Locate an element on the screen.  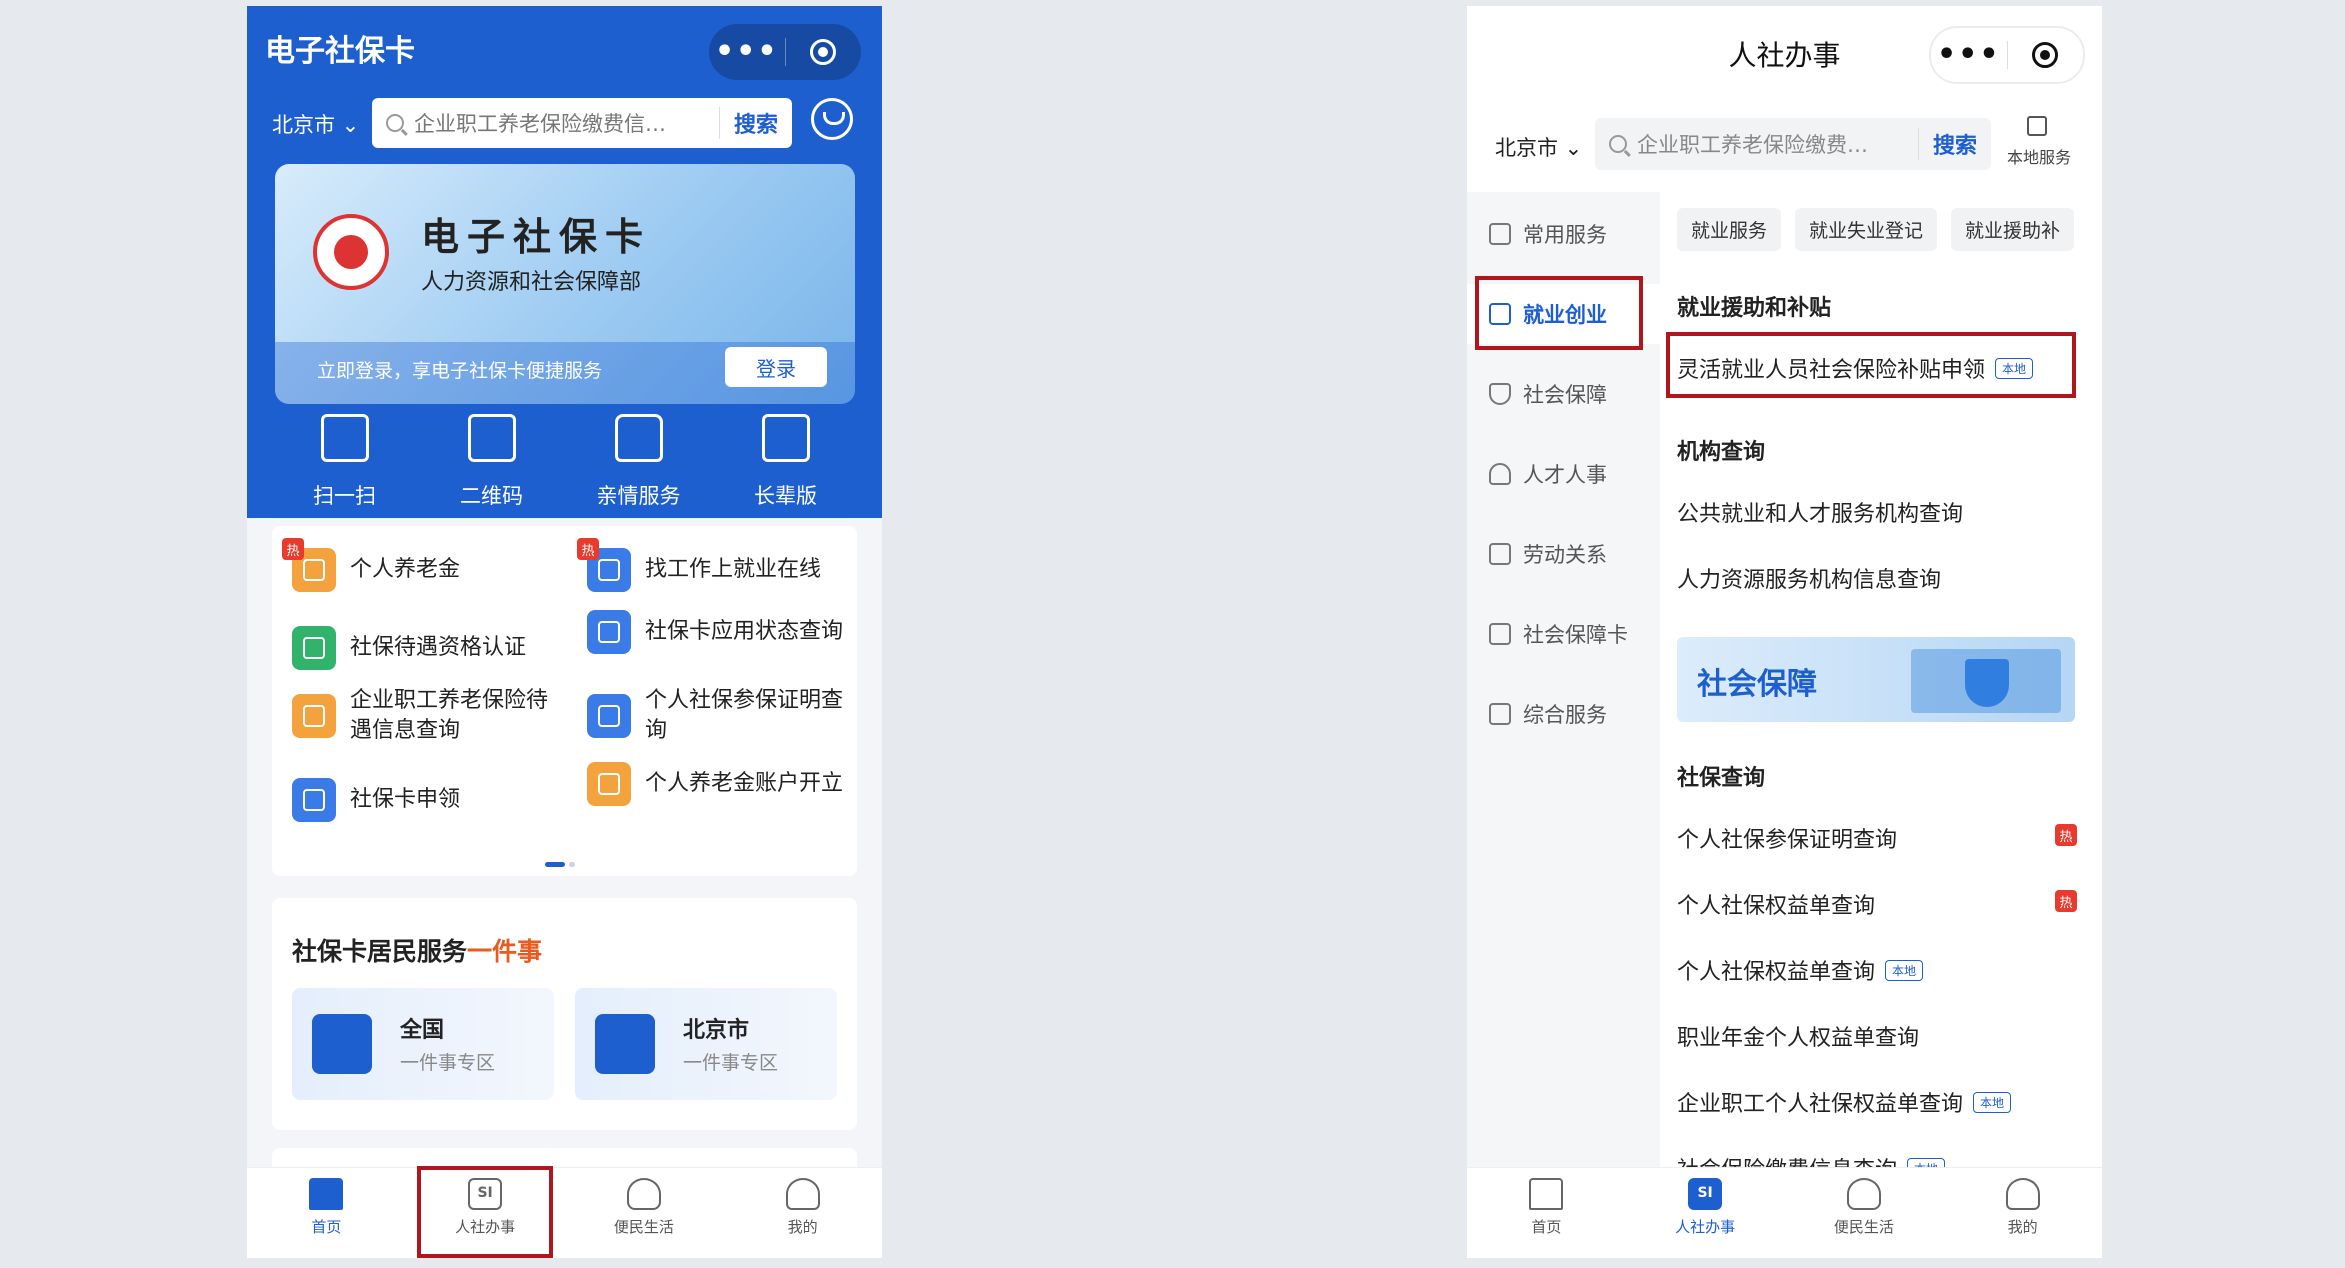
service-item: 热 找工作上就业在线 is located at coordinates (721, 565).